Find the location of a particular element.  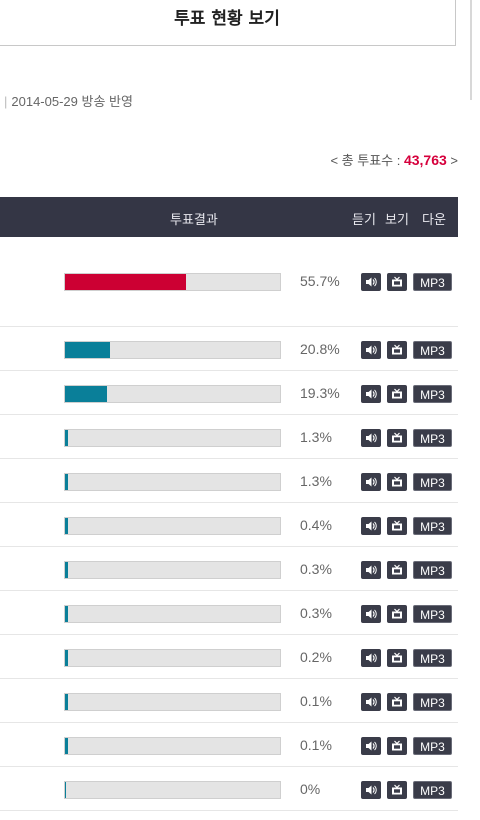

vote-percent: 0% is located at coordinates (310, 789).